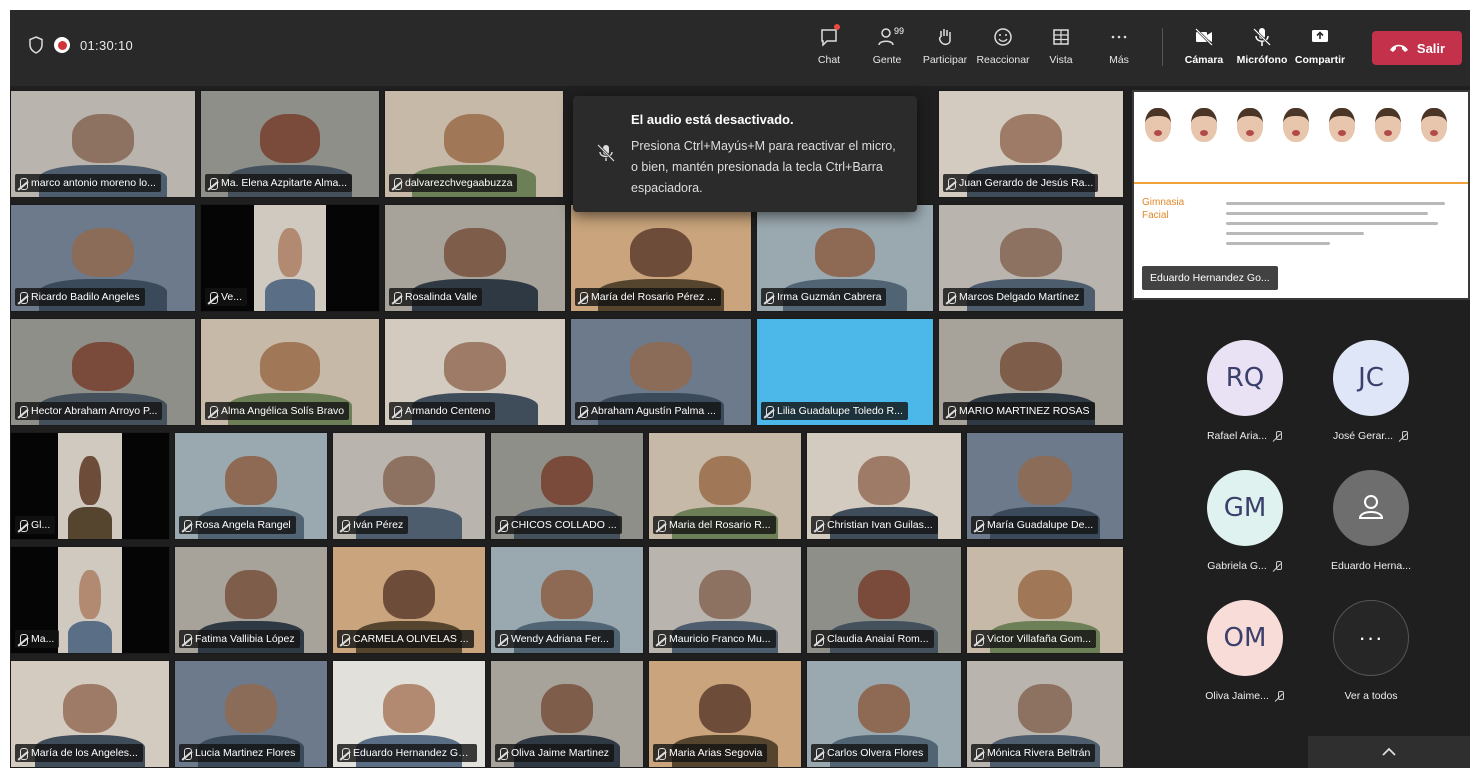  What do you see at coordinates (567, 714) in the screenshot?
I see `participant-video-tile: Oliva Jaime Martinez` at bounding box center [567, 714].